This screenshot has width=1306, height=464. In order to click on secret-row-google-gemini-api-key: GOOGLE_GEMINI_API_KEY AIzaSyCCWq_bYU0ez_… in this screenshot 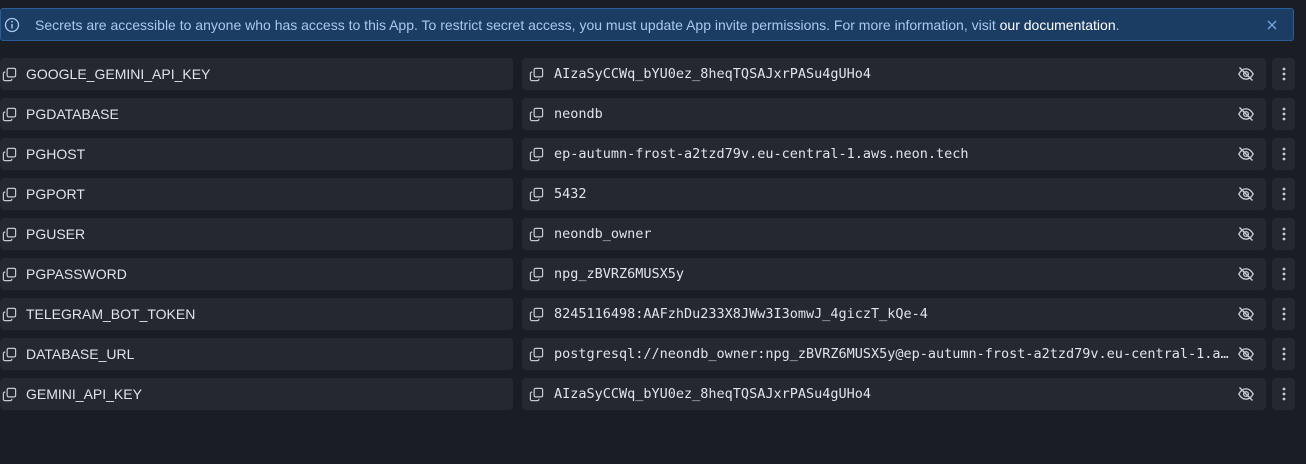, I will do `click(653, 74)`.